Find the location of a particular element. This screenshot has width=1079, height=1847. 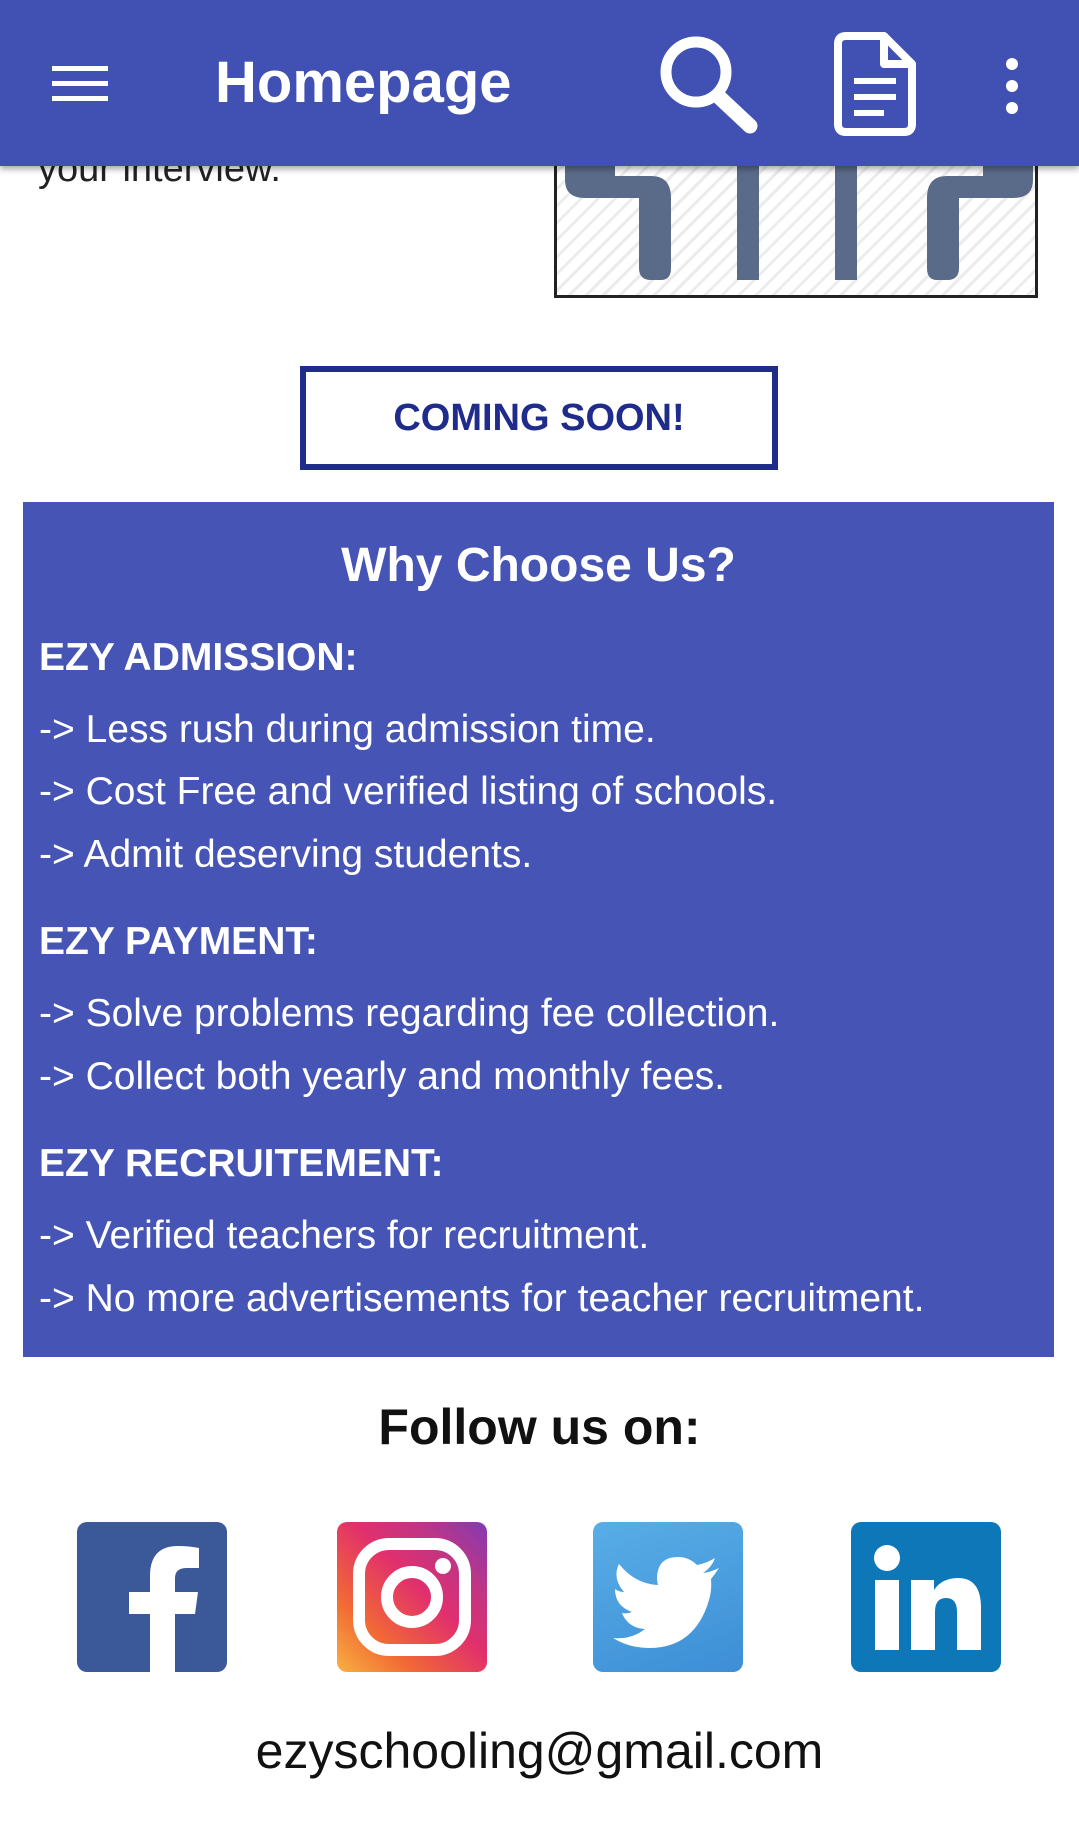

why-choose-us-title: Why Choose Us? is located at coordinates (538, 565).